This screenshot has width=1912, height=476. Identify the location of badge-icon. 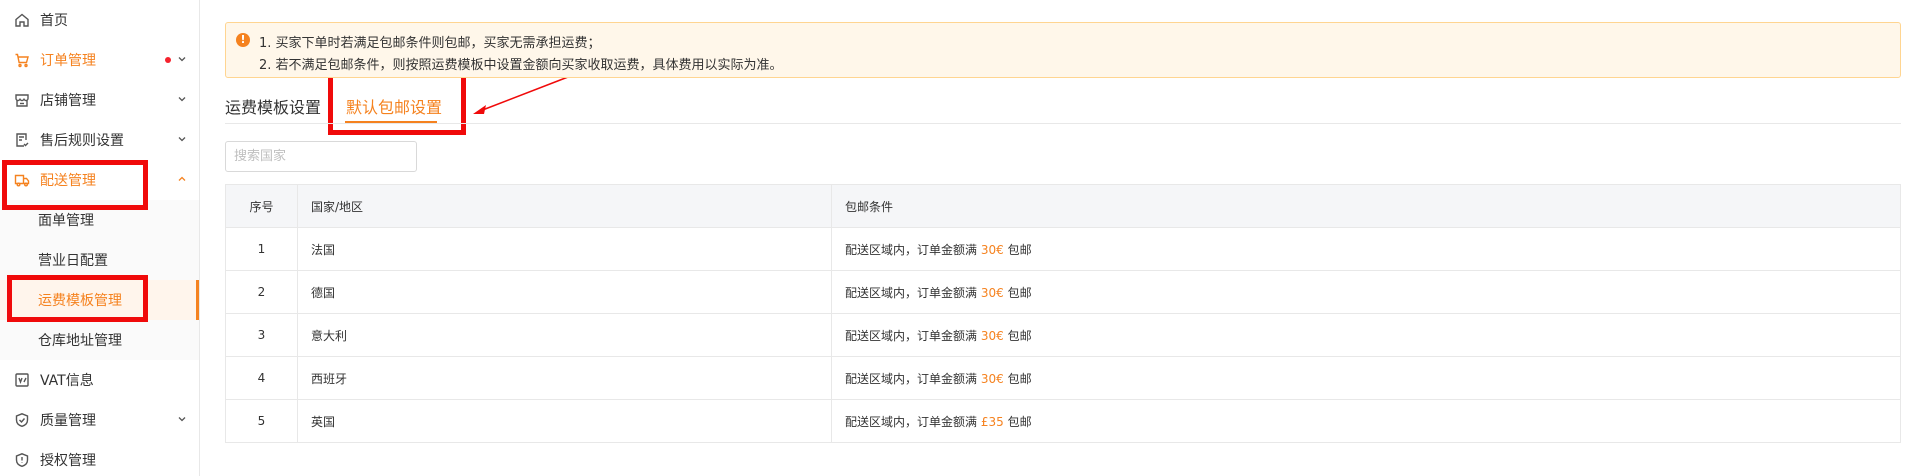
(22, 460).